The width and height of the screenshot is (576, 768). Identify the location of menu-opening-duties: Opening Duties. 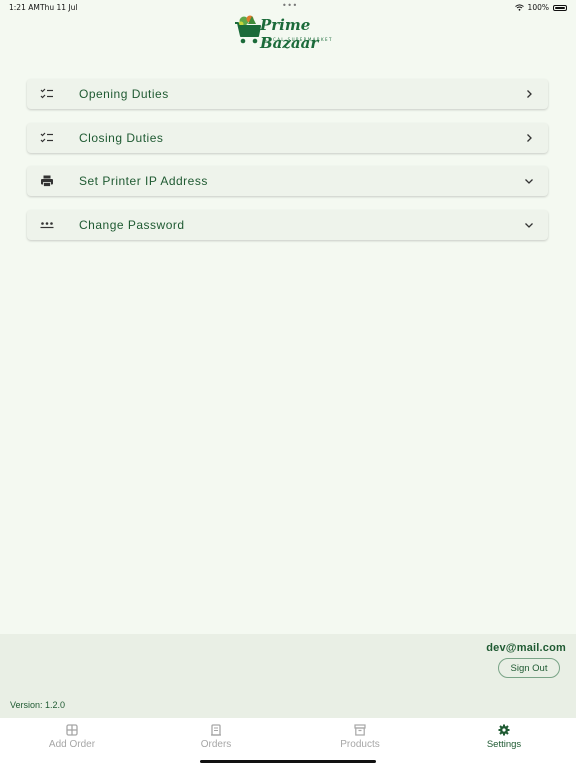
(287, 94).